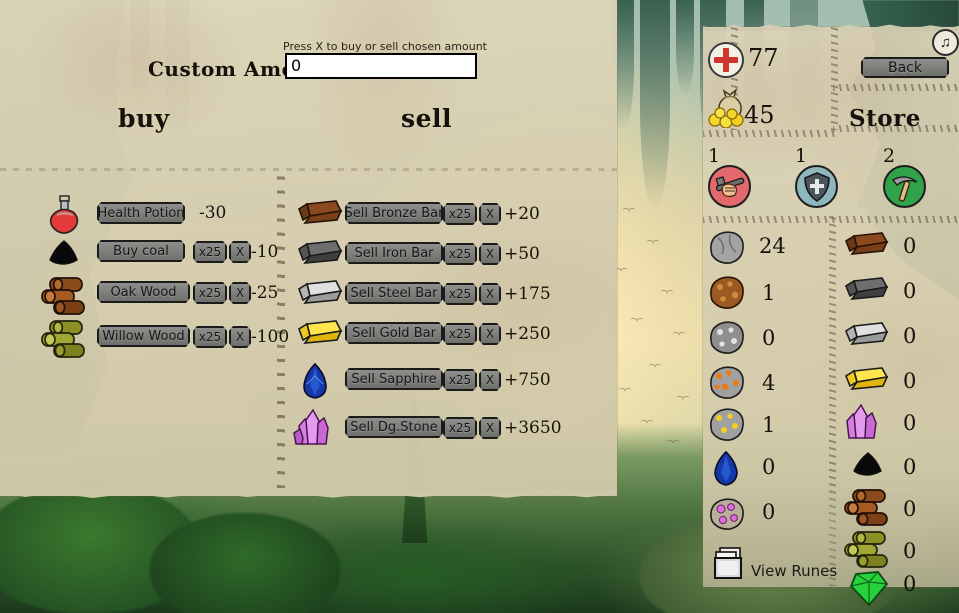 Image resolution: width=959 pixels, height=613 pixels. Describe the element at coordinates (772, 246) in the screenshot. I see `inventory-count-stone: 24` at that location.